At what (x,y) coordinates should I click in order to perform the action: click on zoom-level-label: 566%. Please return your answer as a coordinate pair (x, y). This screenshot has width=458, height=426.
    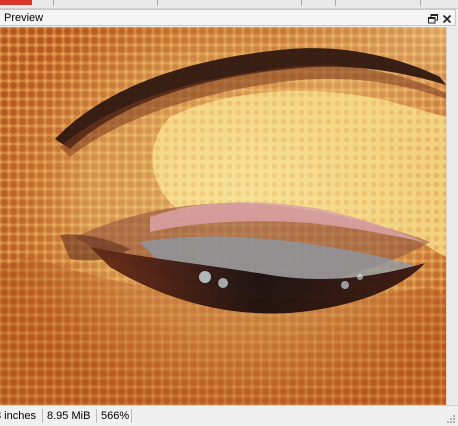
    Looking at the image, I should click on (115, 416).